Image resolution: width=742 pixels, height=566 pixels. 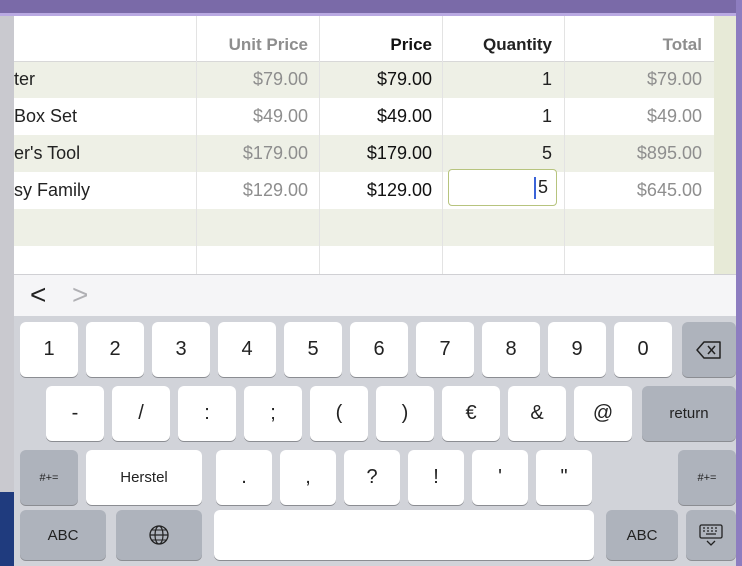 What do you see at coordinates (251, 44) in the screenshot?
I see `header-unit-price: Unit Price` at bounding box center [251, 44].